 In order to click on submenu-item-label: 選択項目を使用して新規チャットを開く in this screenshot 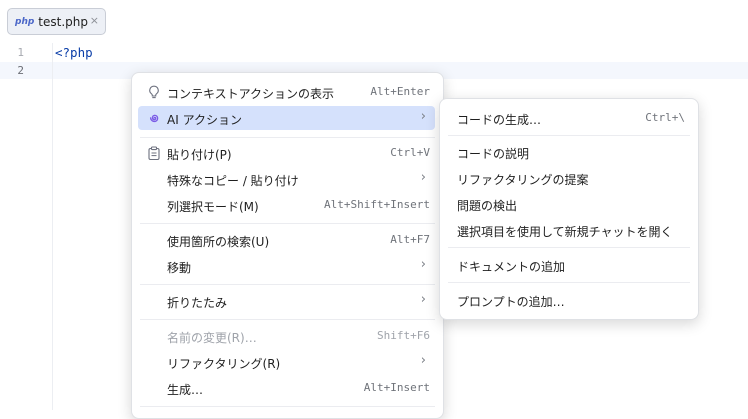, I will do `click(565, 232)`.